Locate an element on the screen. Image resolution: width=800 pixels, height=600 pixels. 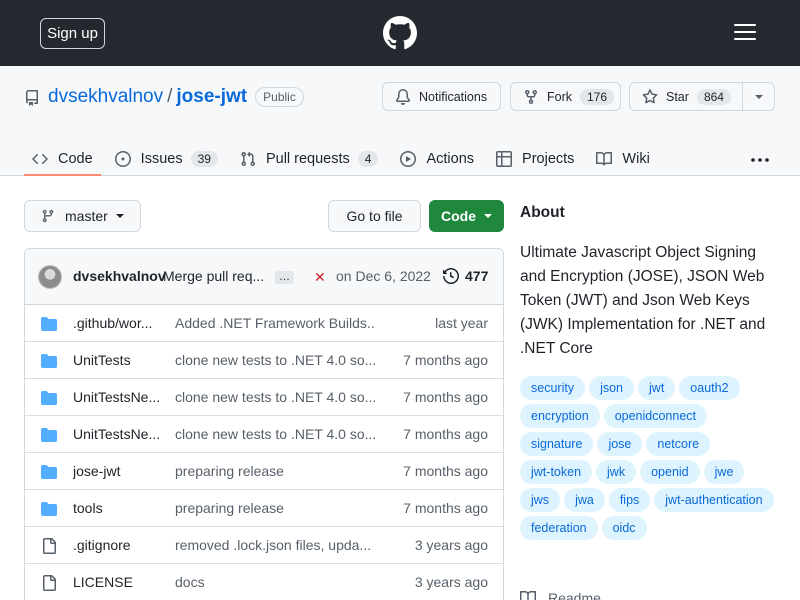
history-icon is located at coordinates (451, 276).